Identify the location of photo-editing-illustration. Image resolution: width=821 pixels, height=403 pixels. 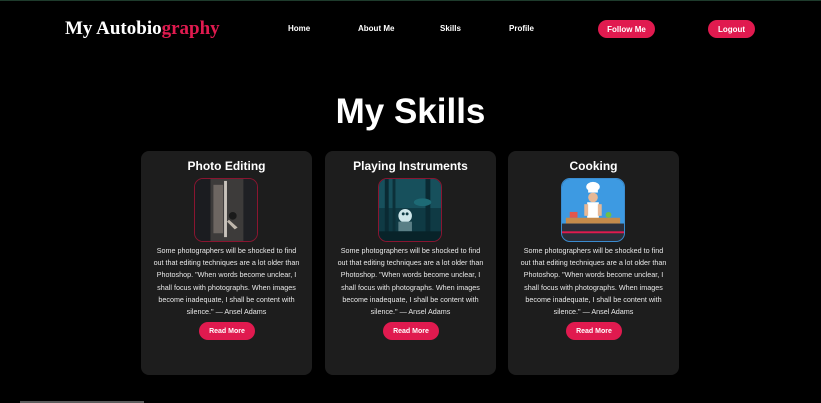
(226, 210).